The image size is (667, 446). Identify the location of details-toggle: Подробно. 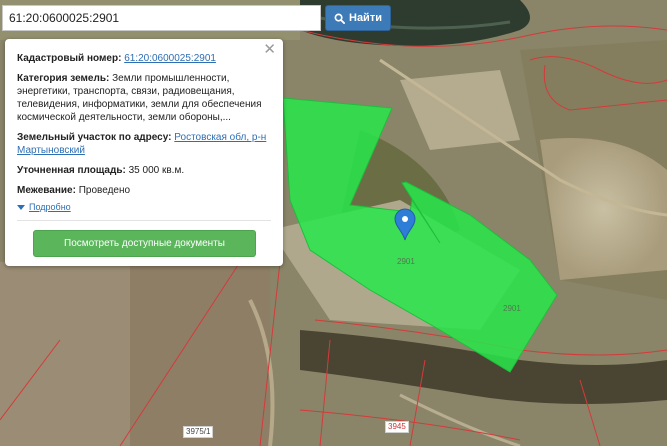
(144, 207).